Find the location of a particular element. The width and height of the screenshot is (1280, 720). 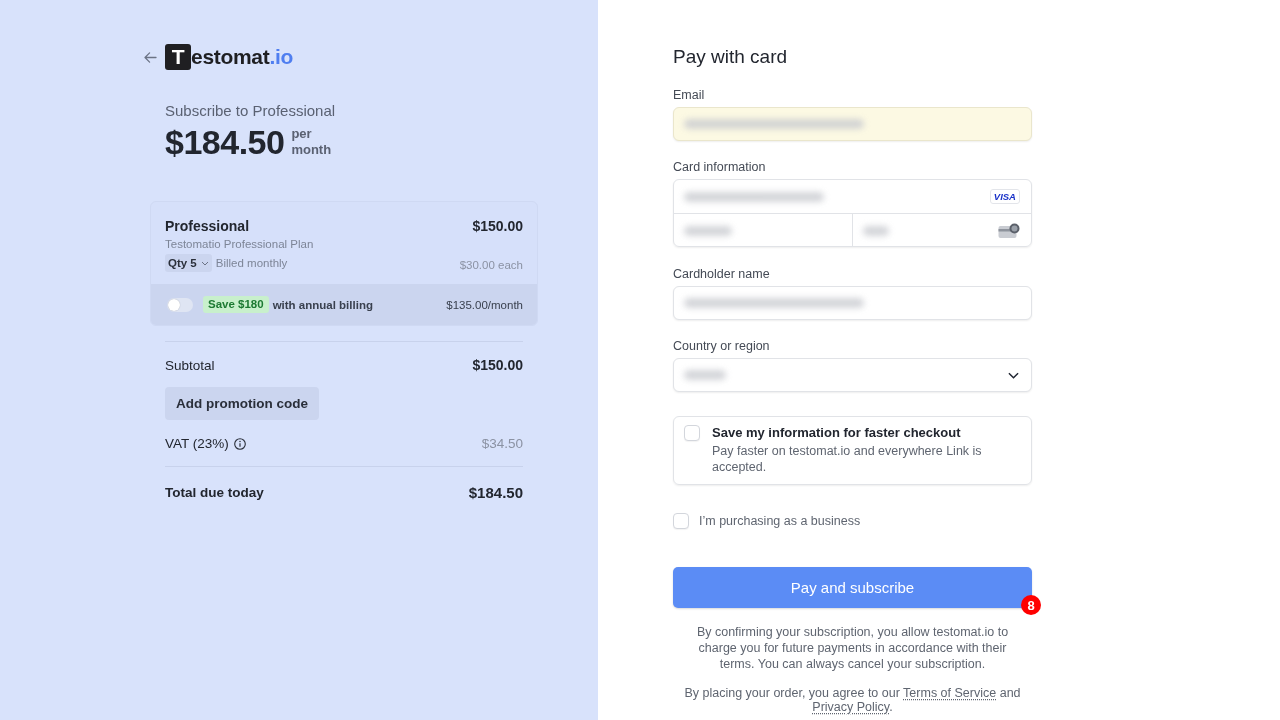

price-period: per month is located at coordinates (312, 142).